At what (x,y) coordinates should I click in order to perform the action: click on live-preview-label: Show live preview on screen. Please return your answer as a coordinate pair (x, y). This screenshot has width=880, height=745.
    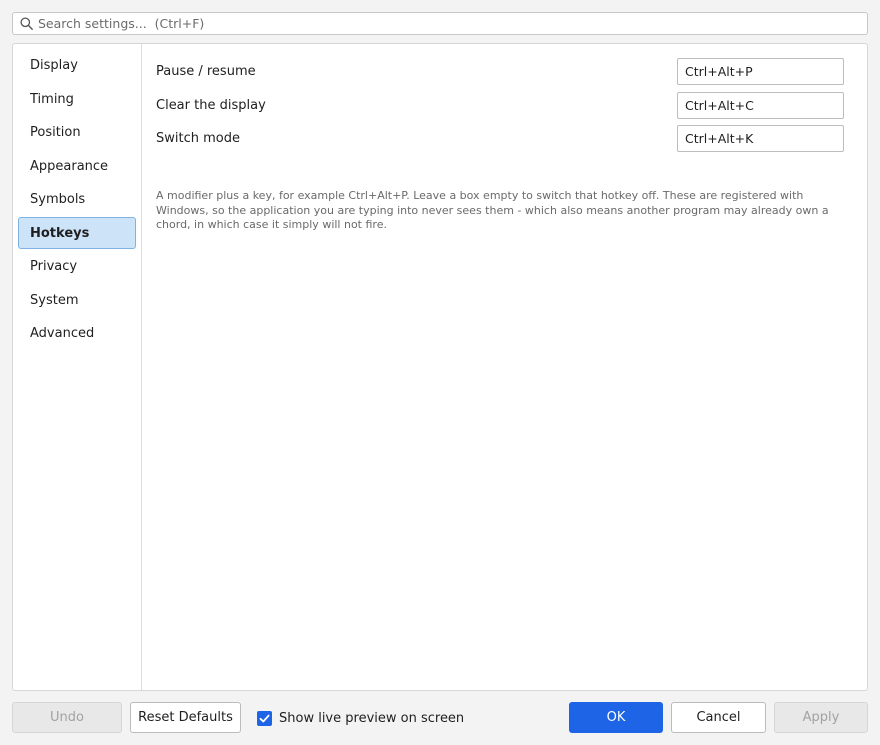
    Looking at the image, I should click on (372, 718).